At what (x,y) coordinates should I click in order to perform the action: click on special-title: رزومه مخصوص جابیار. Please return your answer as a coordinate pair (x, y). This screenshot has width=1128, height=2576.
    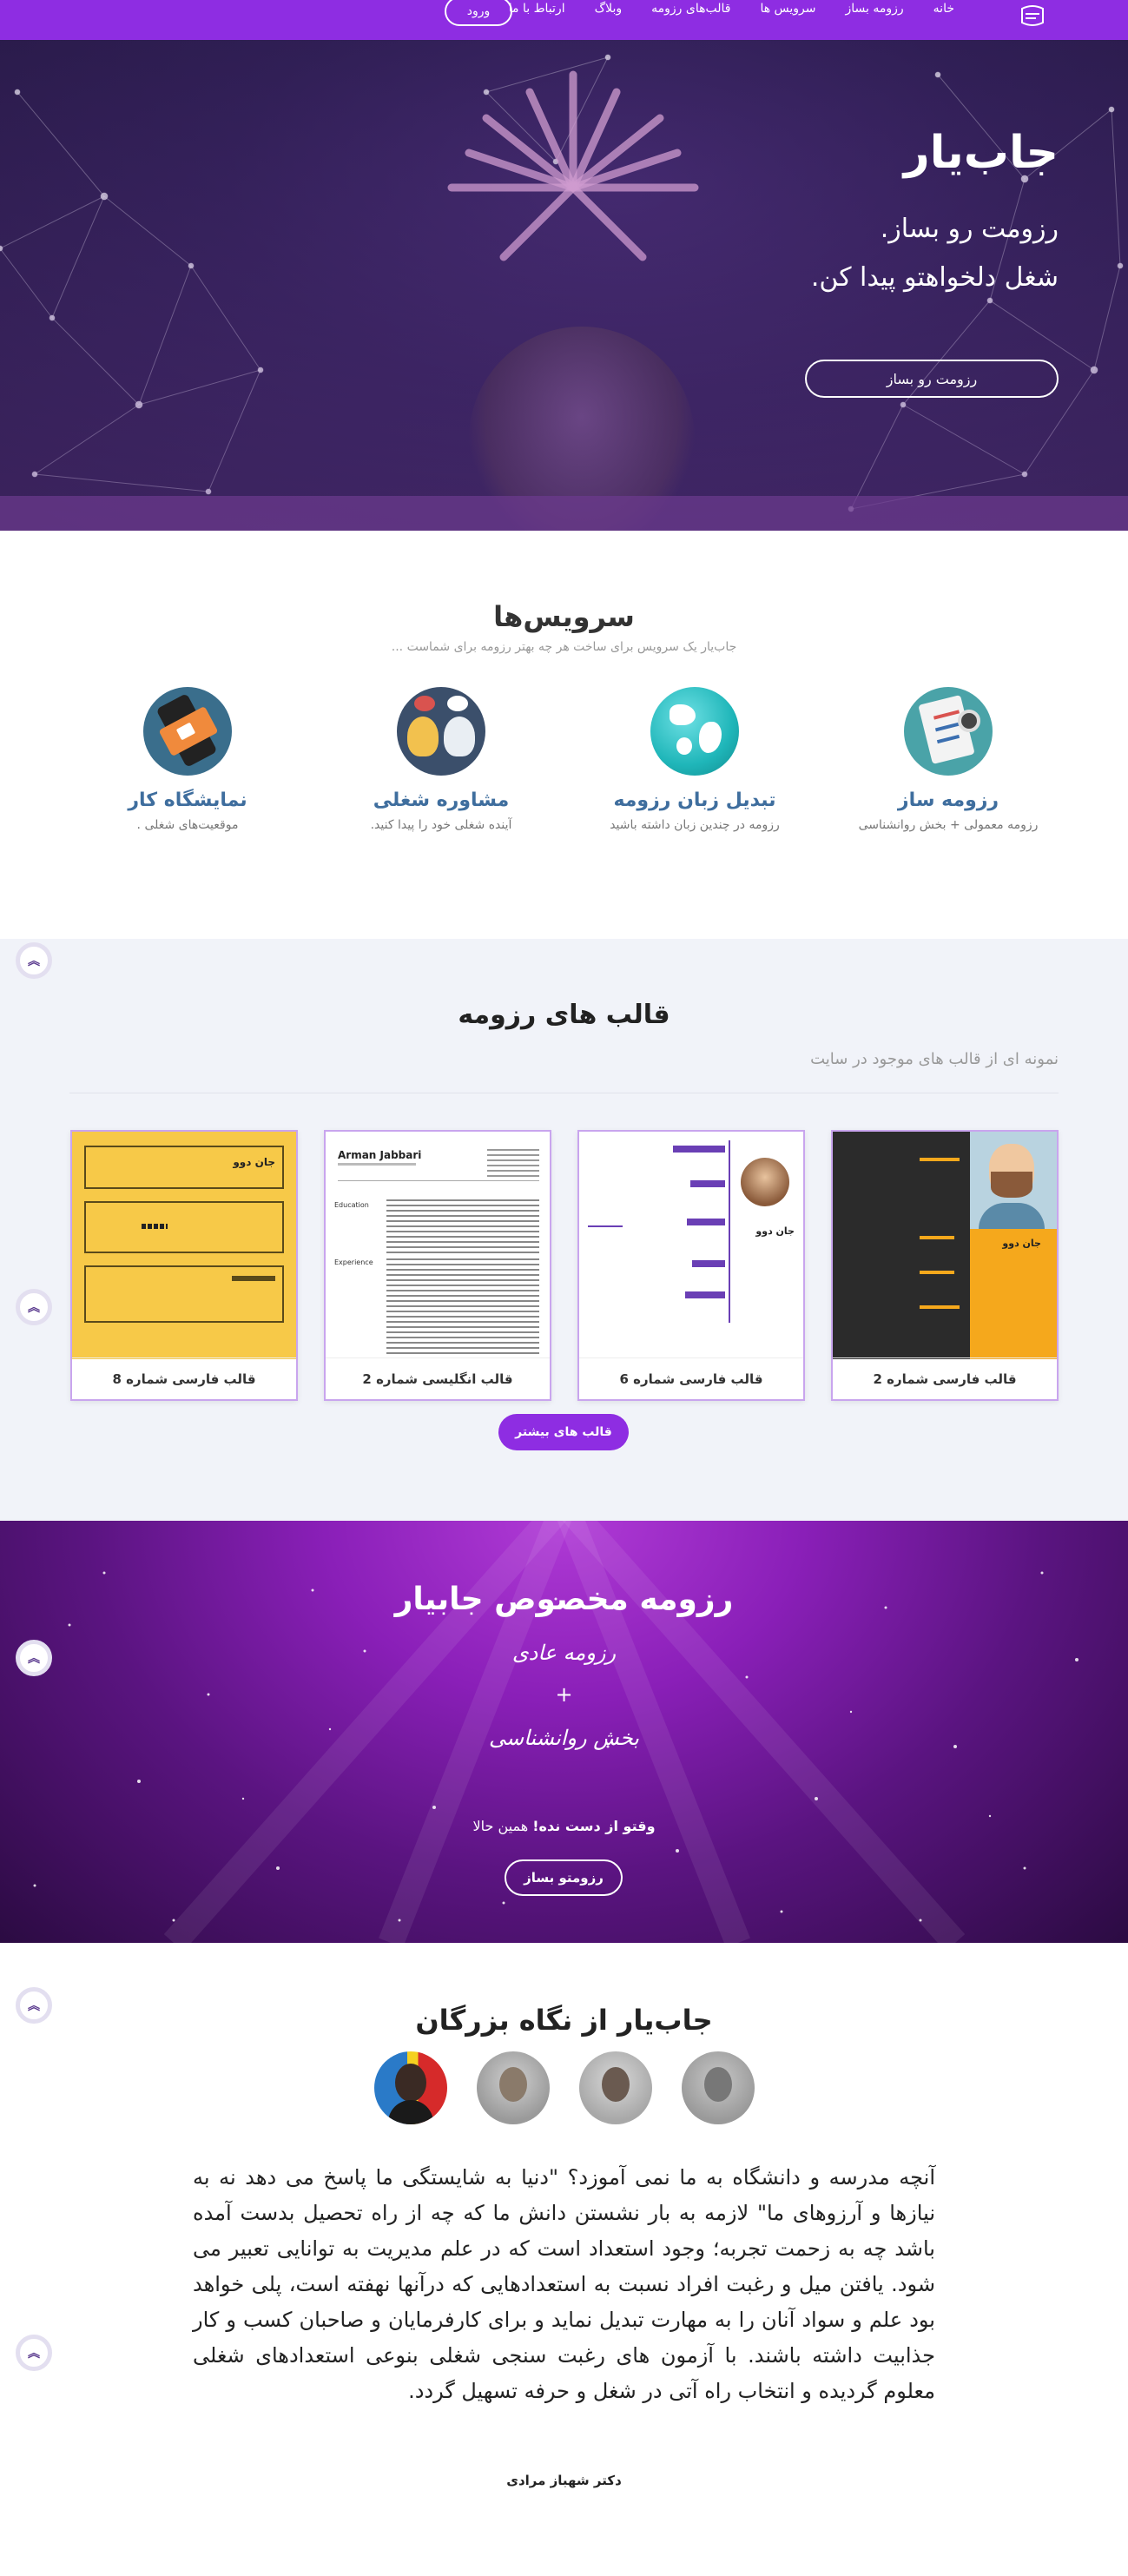
    Looking at the image, I should click on (564, 1599).